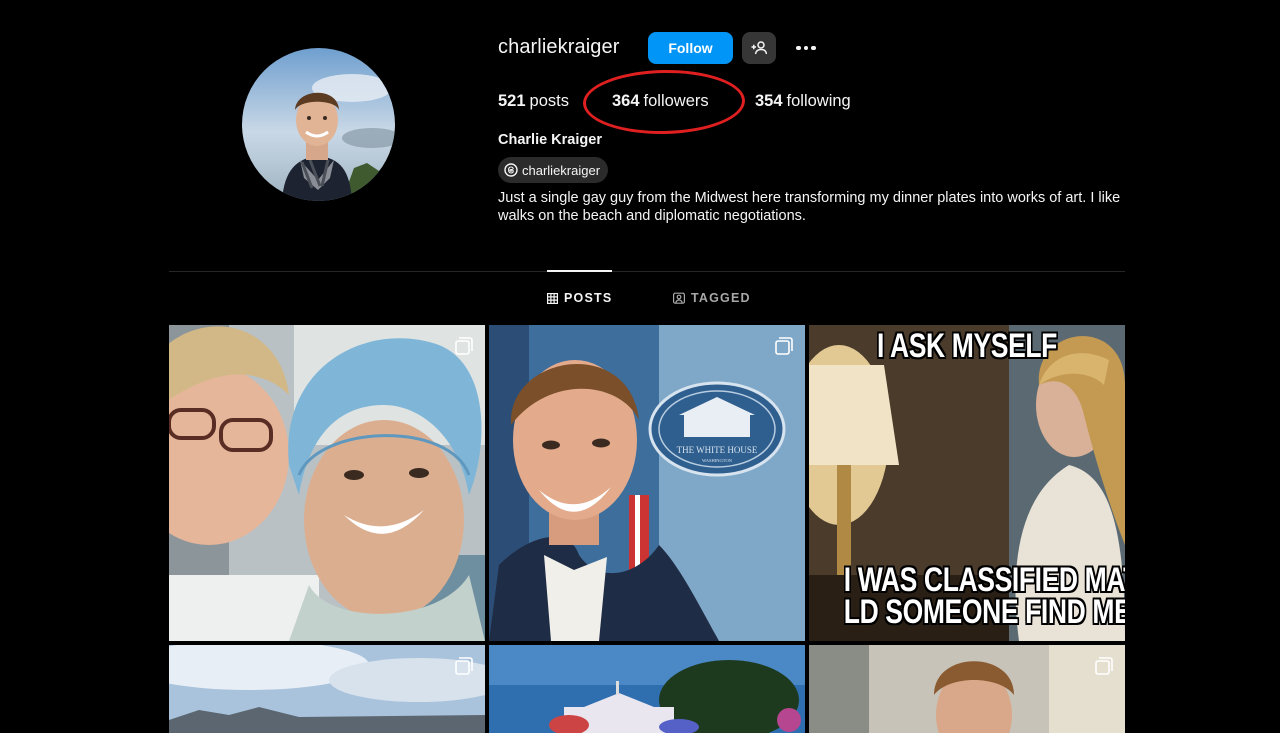 Image resolution: width=1280 pixels, height=733 pixels. What do you see at coordinates (549, 101) in the screenshot?
I see `posts-label: posts` at bounding box center [549, 101].